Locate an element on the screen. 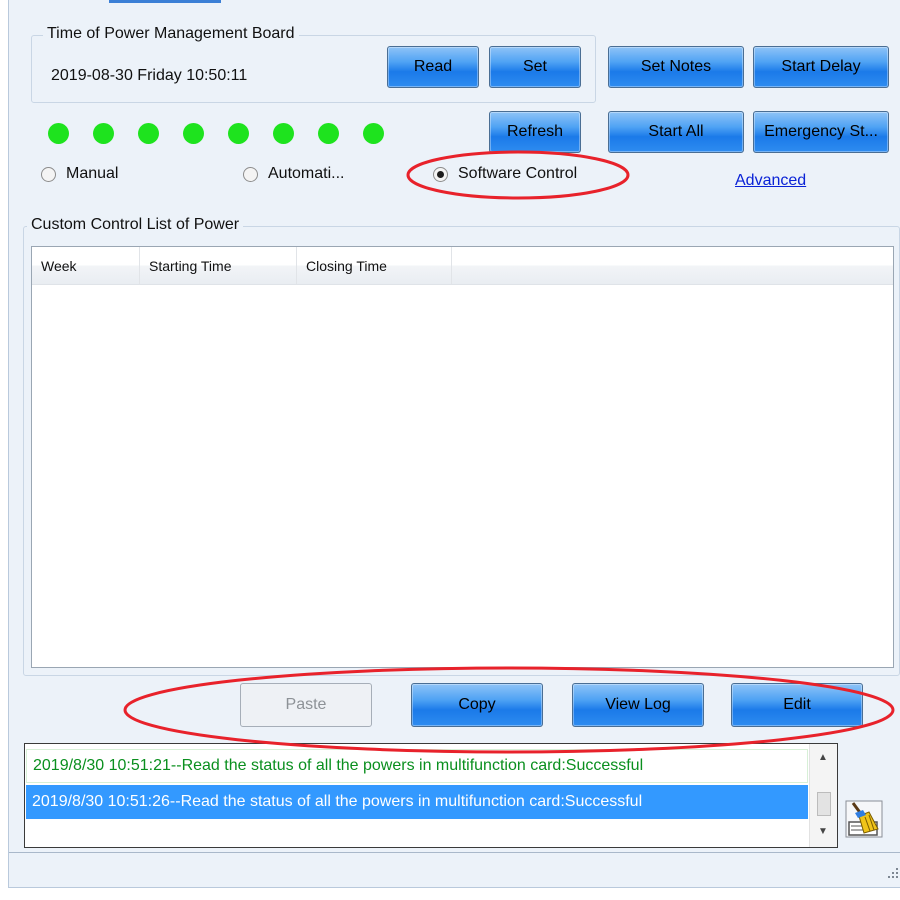 This screenshot has height=900, width=900. manual-radio: Manual is located at coordinates (79, 174).